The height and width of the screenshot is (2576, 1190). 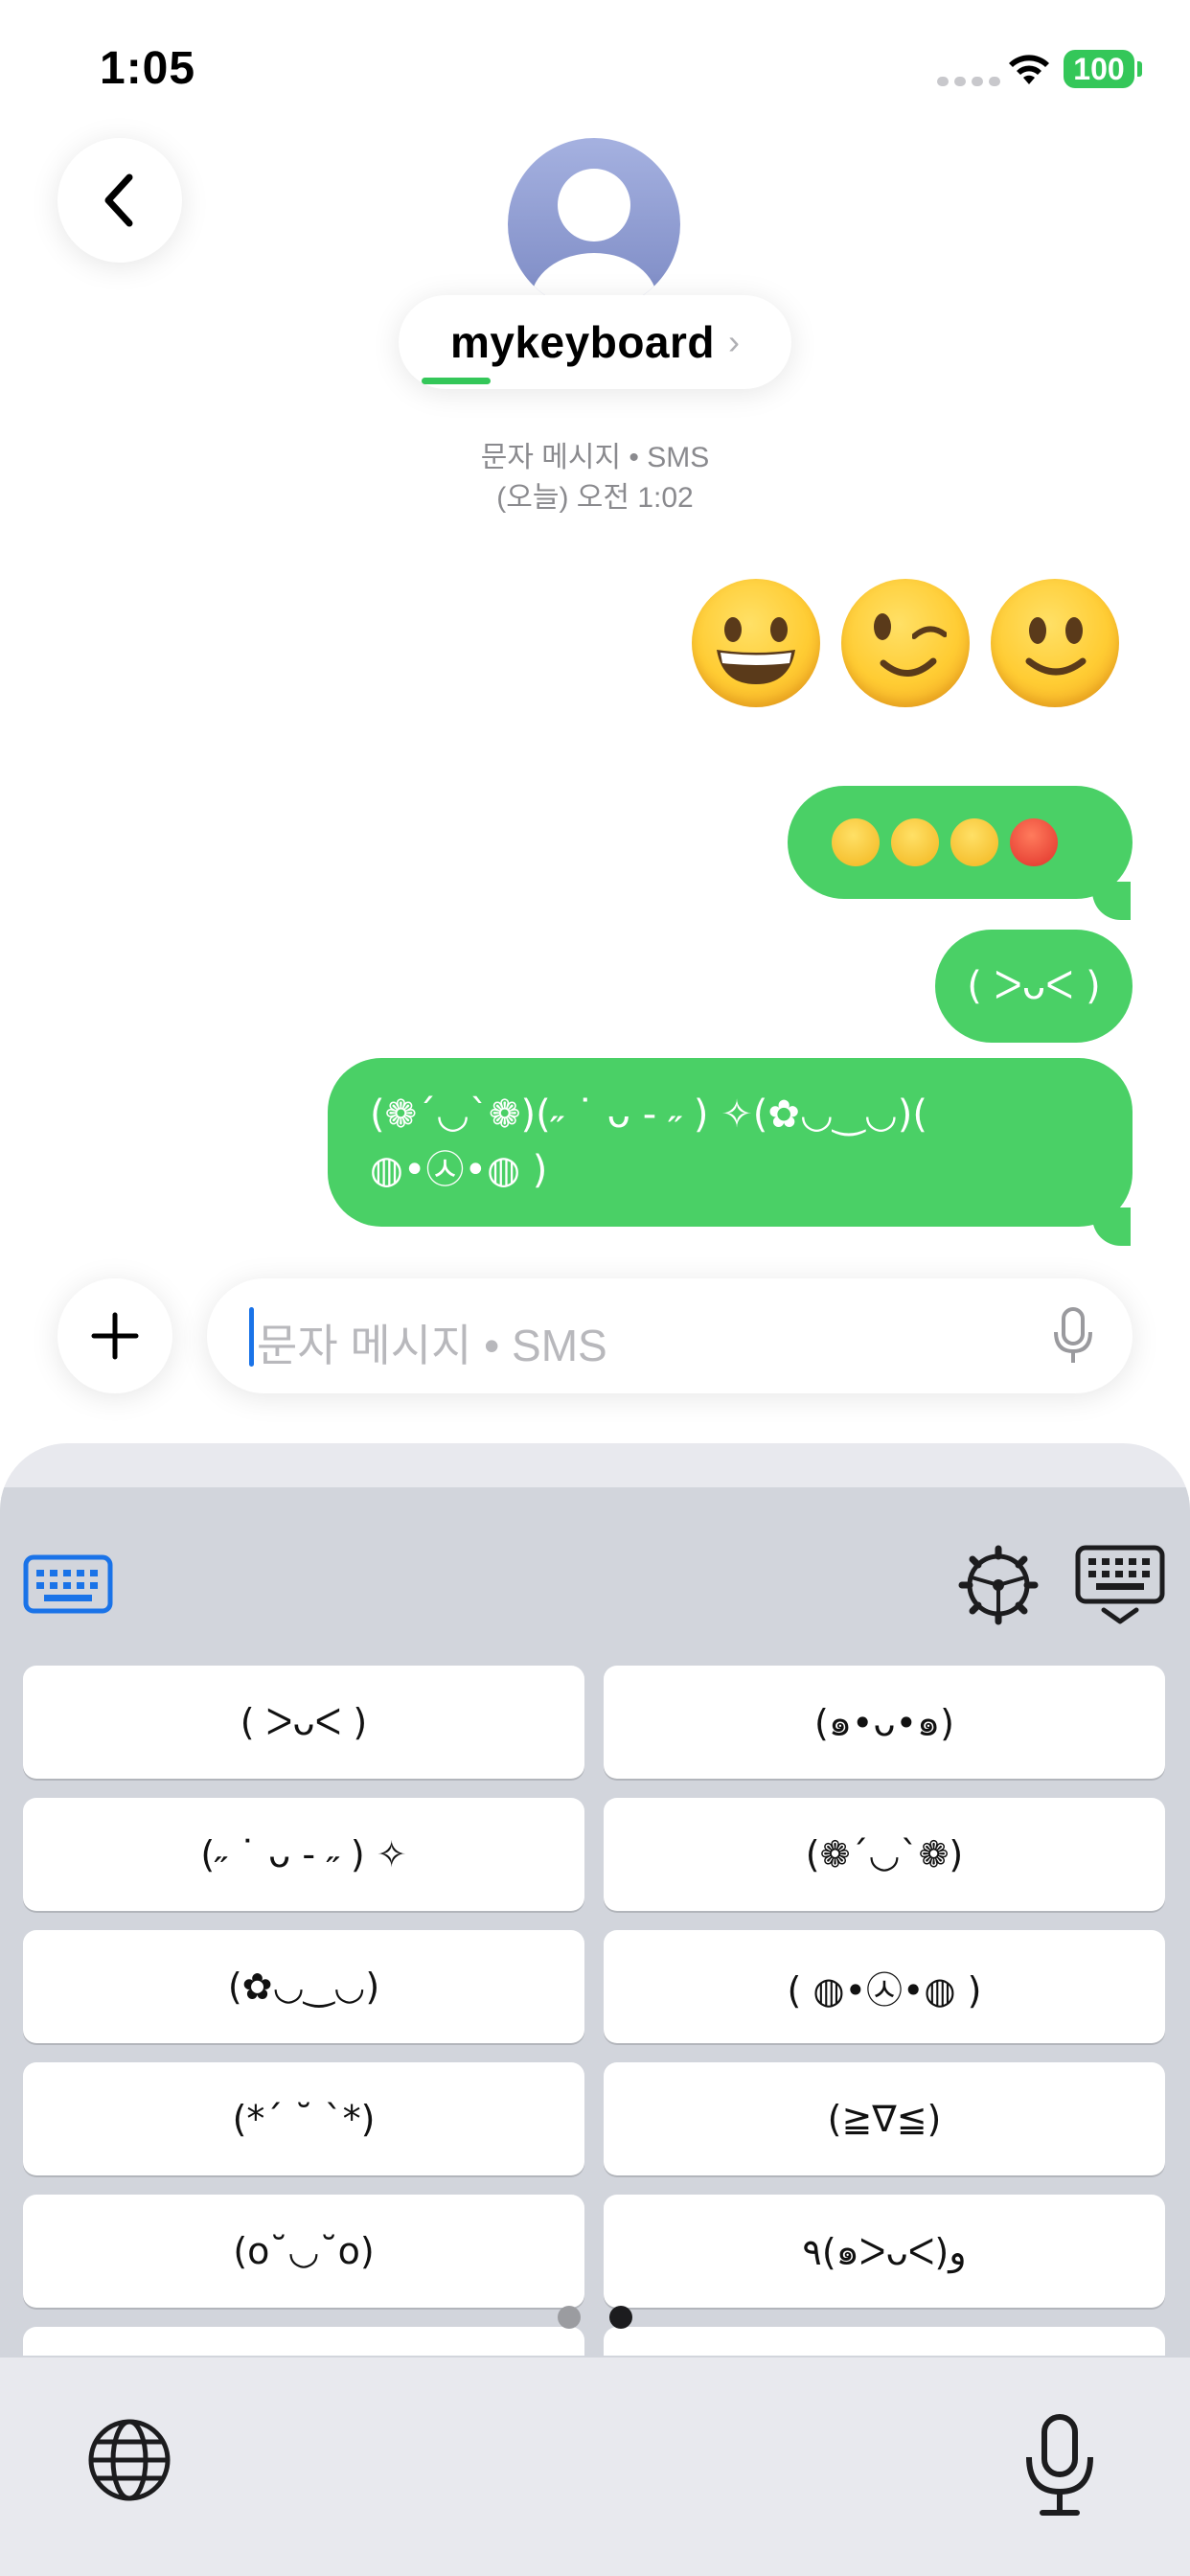 I want to click on contact-name-pill: mykeyboard ›, so click(x=595, y=342).